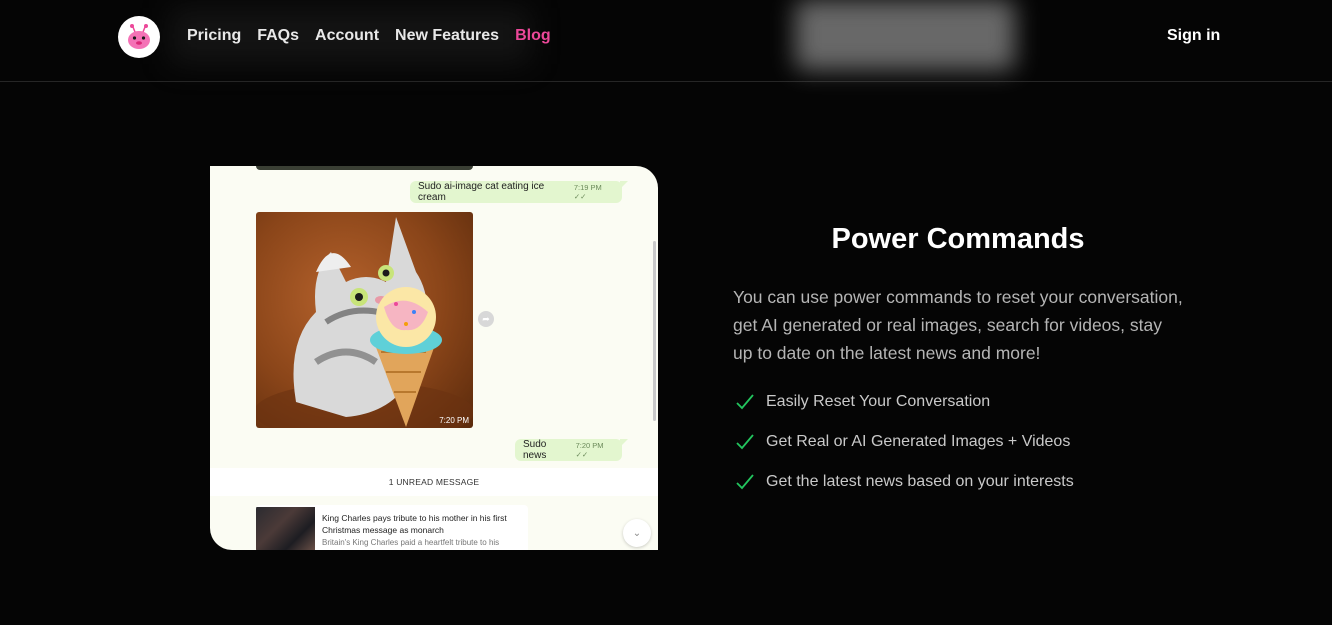  I want to click on nav-link-account: Account, so click(347, 36).